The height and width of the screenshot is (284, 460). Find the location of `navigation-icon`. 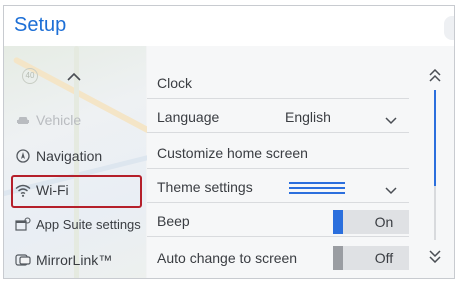

navigation-icon is located at coordinates (23, 156).